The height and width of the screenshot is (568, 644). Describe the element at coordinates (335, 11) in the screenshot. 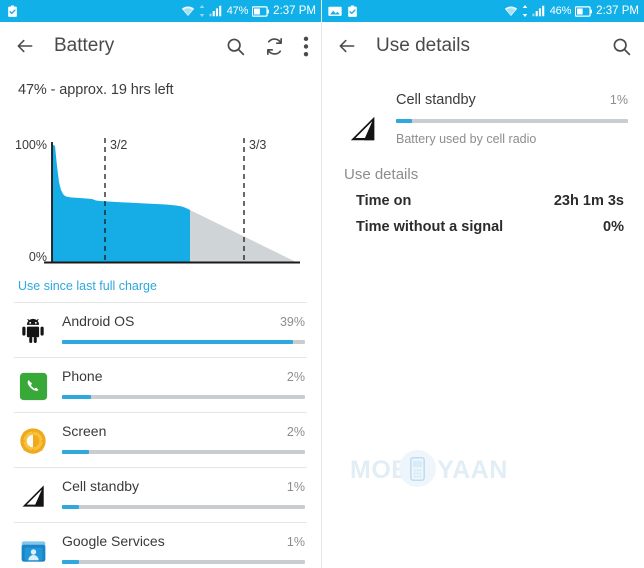

I see `image-icon` at that location.